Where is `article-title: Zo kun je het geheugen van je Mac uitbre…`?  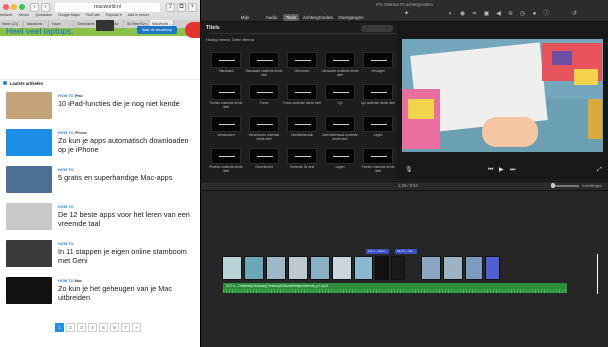
article-title: Zo kun je het geheugen van je Mac uitbre… is located at coordinates (128, 293).